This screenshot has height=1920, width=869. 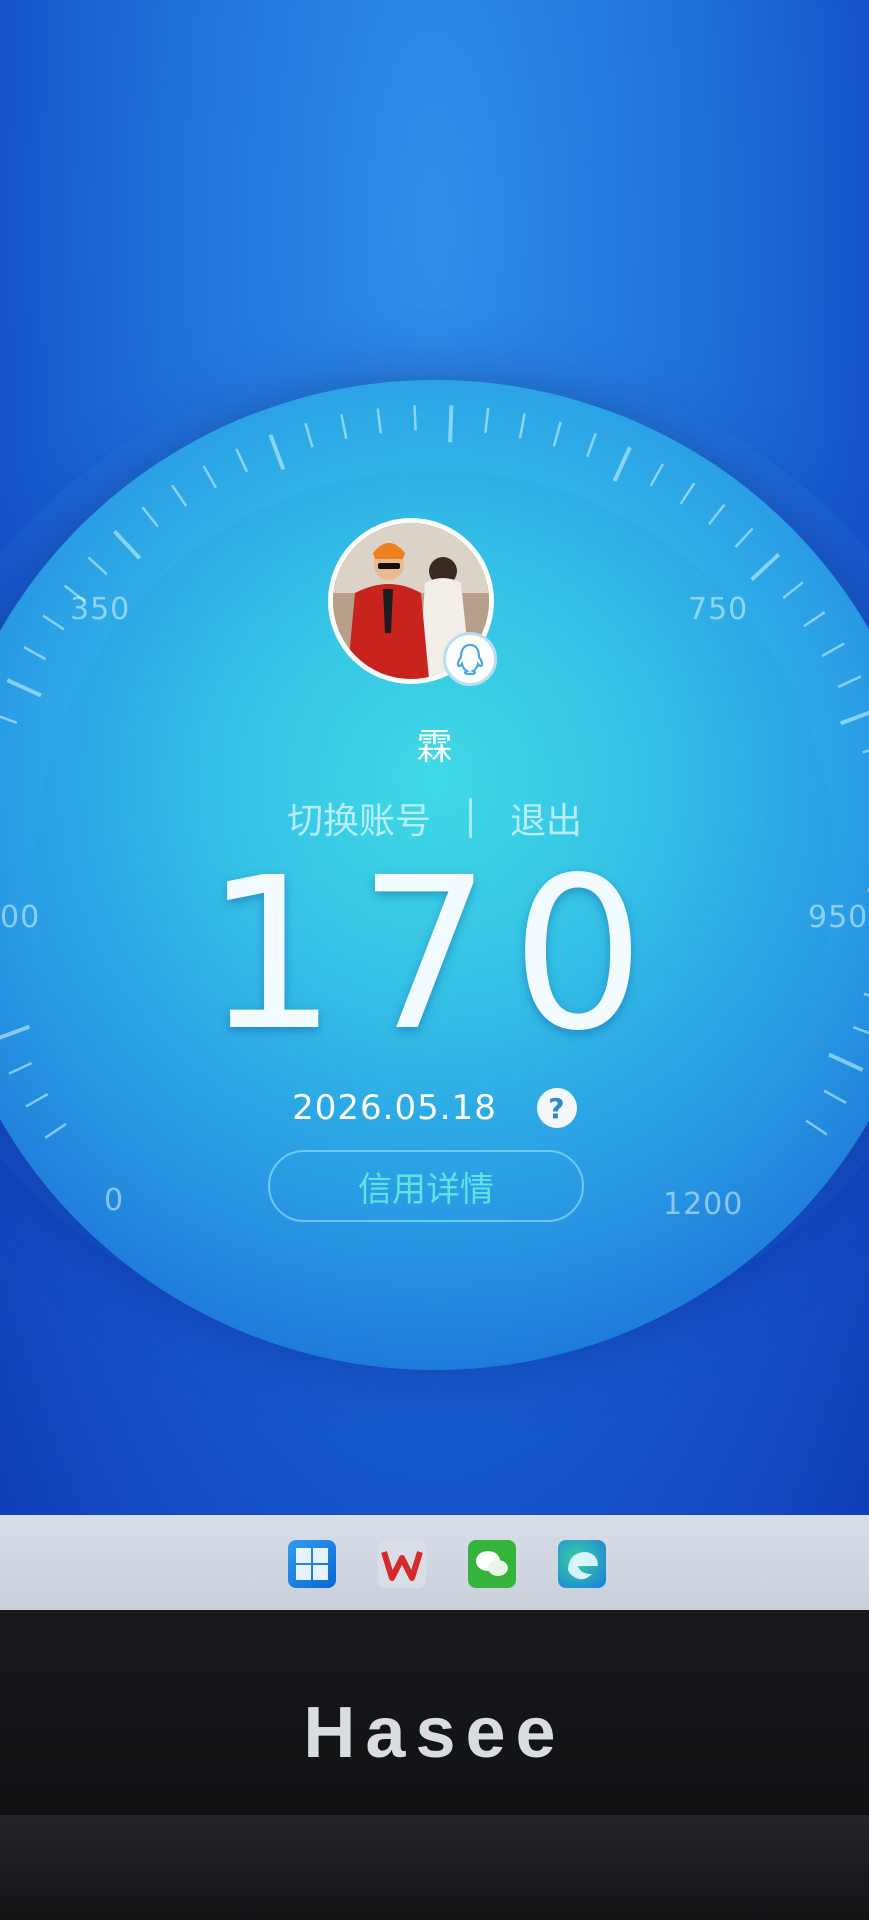 I want to click on credit-detail-button: 信用详情, so click(x=426, y=1186).